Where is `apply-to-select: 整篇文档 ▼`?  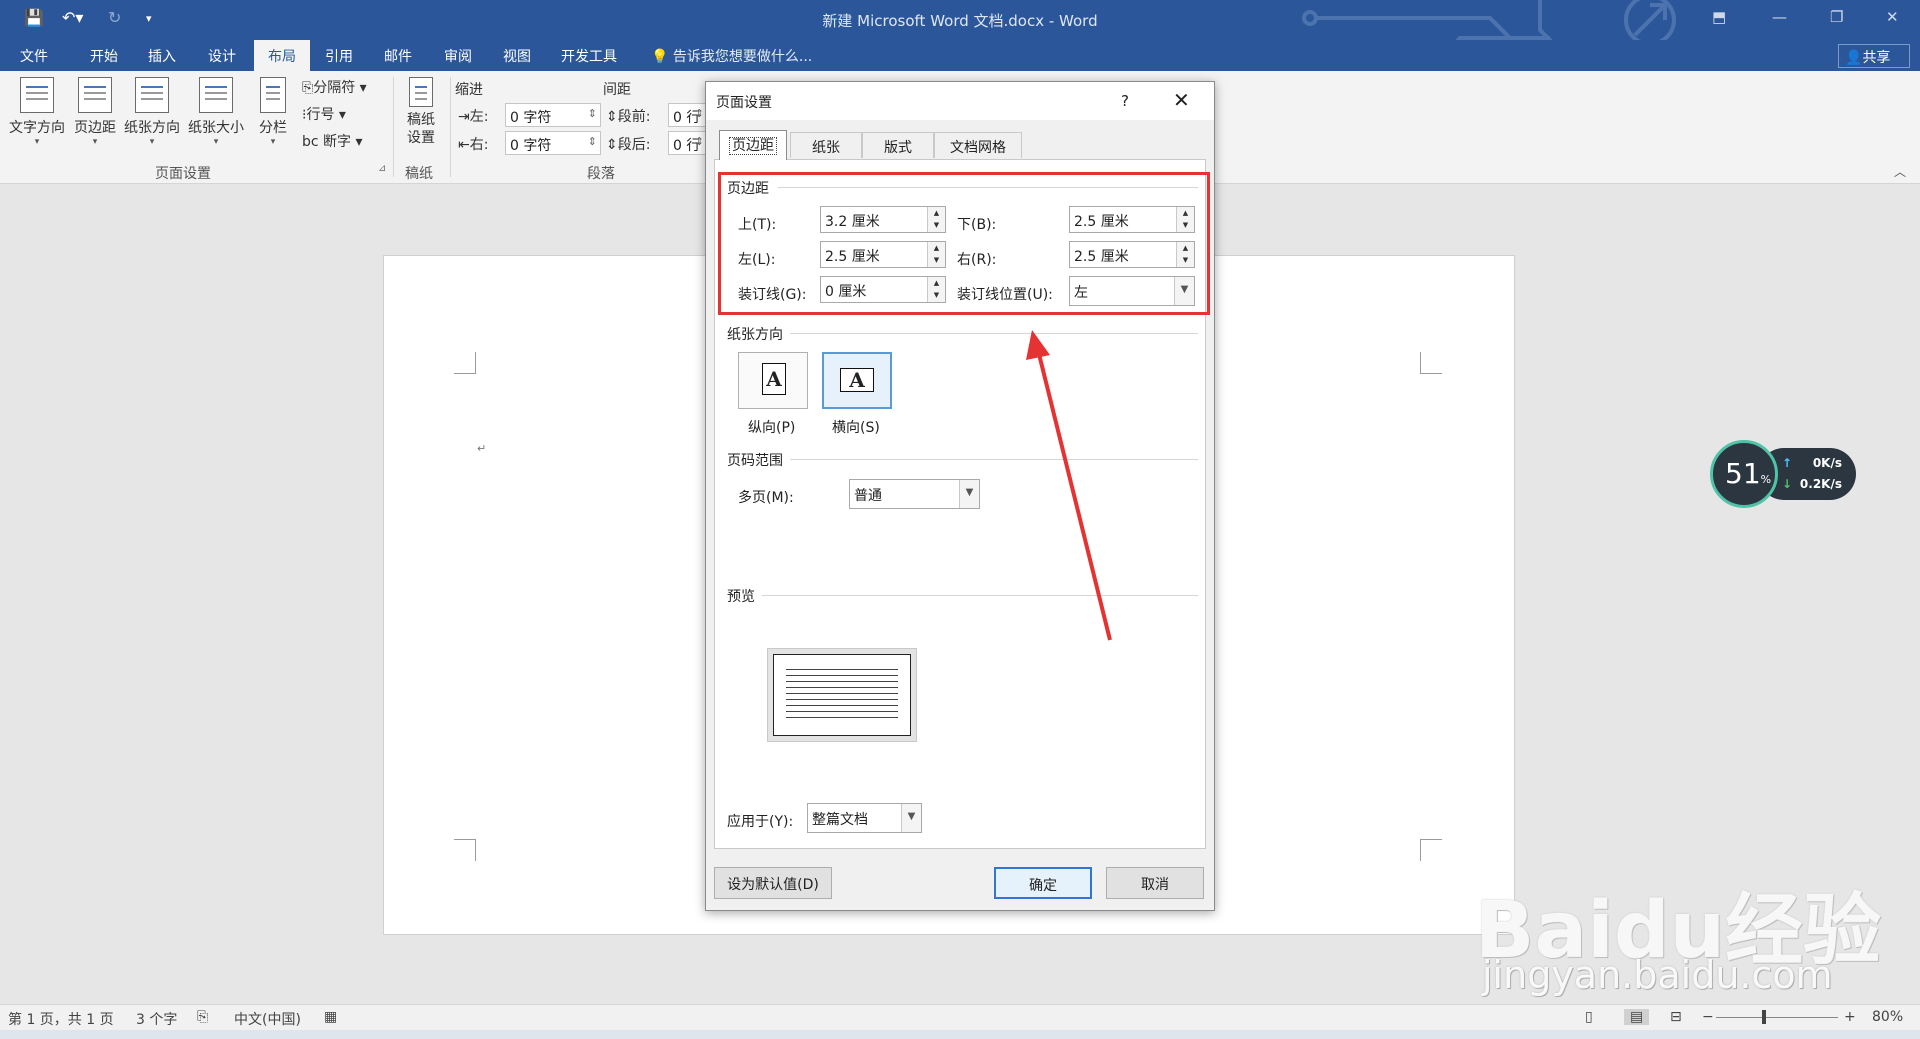
apply-to-select: 整篇文档 ▼ is located at coordinates (864, 818).